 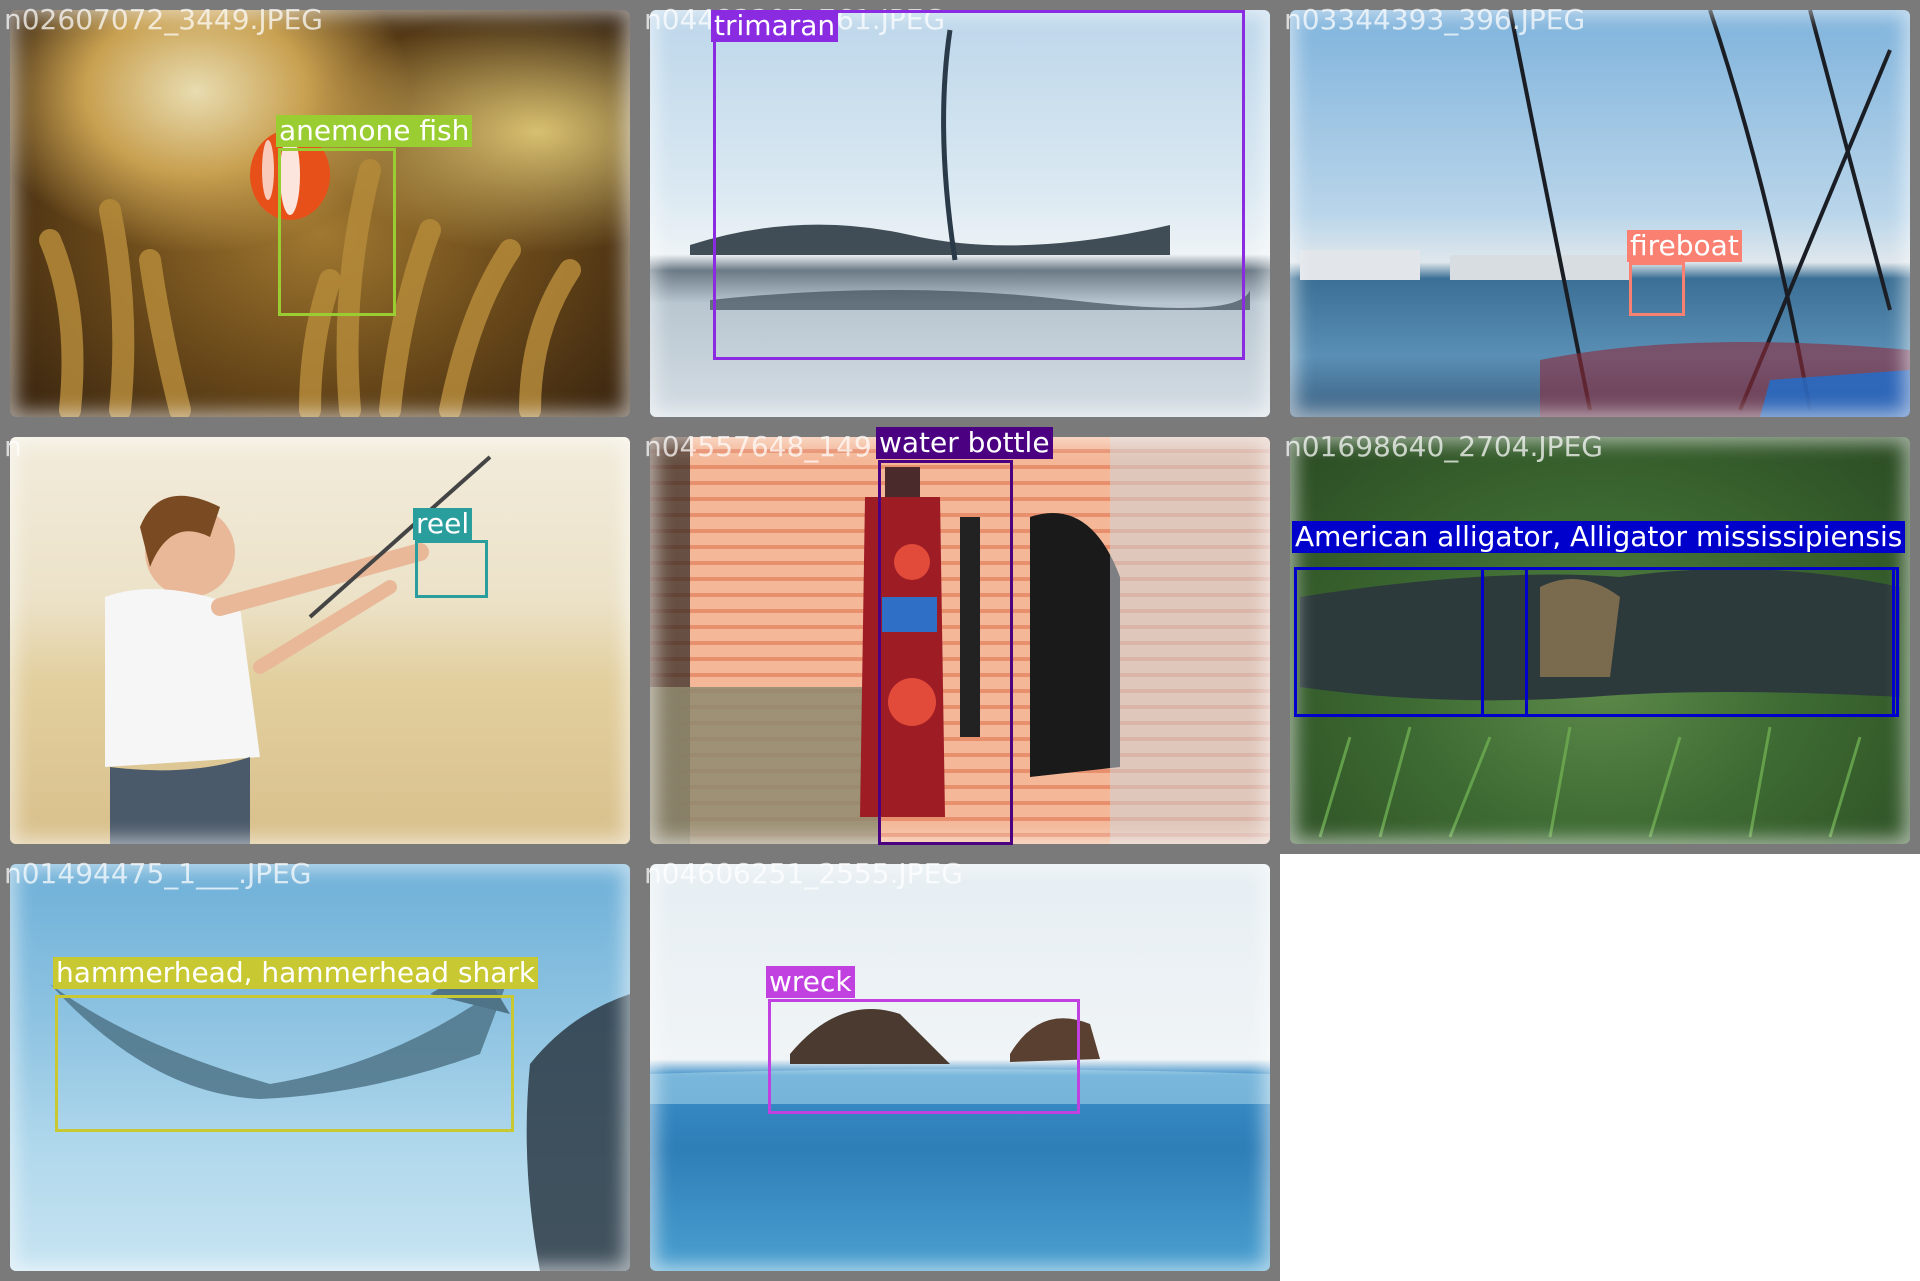 I want to click on bbox-label-hammerhead: hammerhead, hammerhead shark, so click(x=296, y=973).